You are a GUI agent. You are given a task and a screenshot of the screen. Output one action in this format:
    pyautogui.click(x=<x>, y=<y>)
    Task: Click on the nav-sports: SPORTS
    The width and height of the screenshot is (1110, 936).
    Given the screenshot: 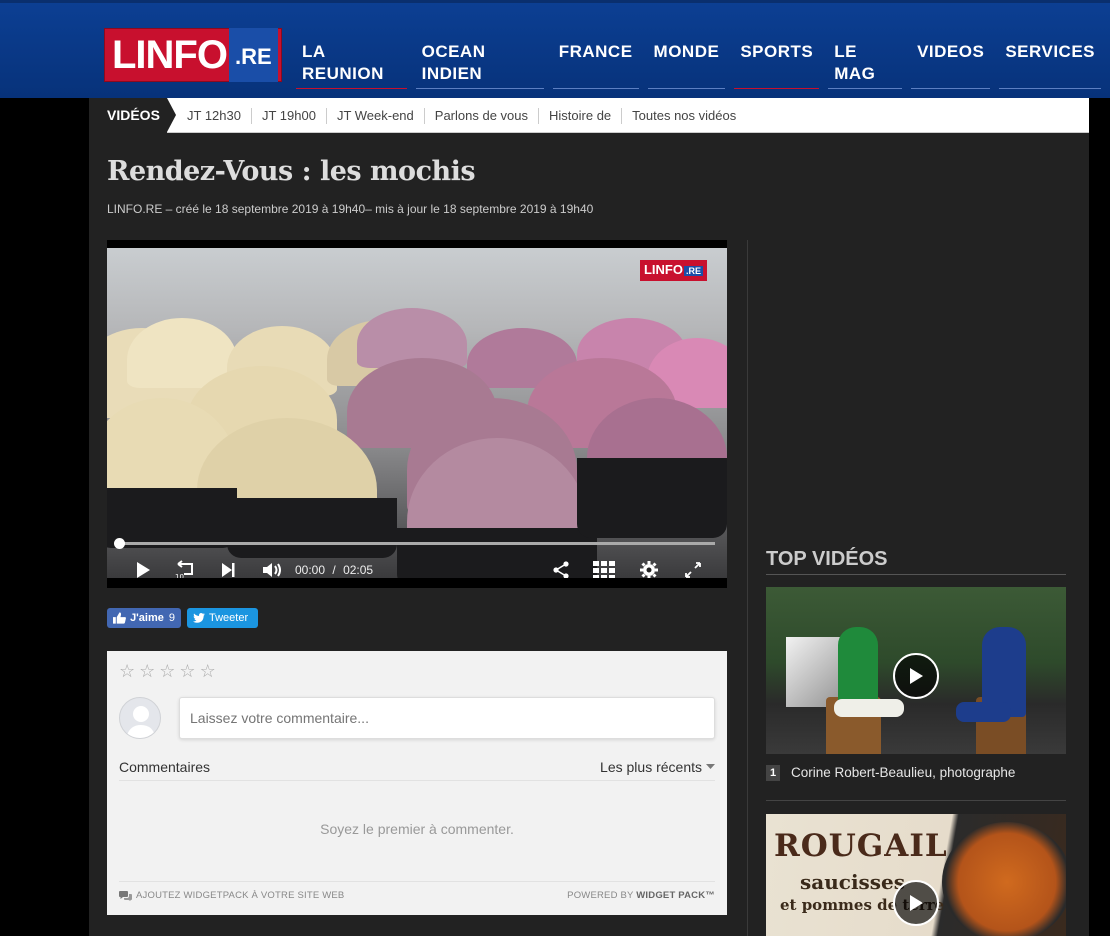 What is the action you would take?
    pyautogui.click(x=777, y=65)
    